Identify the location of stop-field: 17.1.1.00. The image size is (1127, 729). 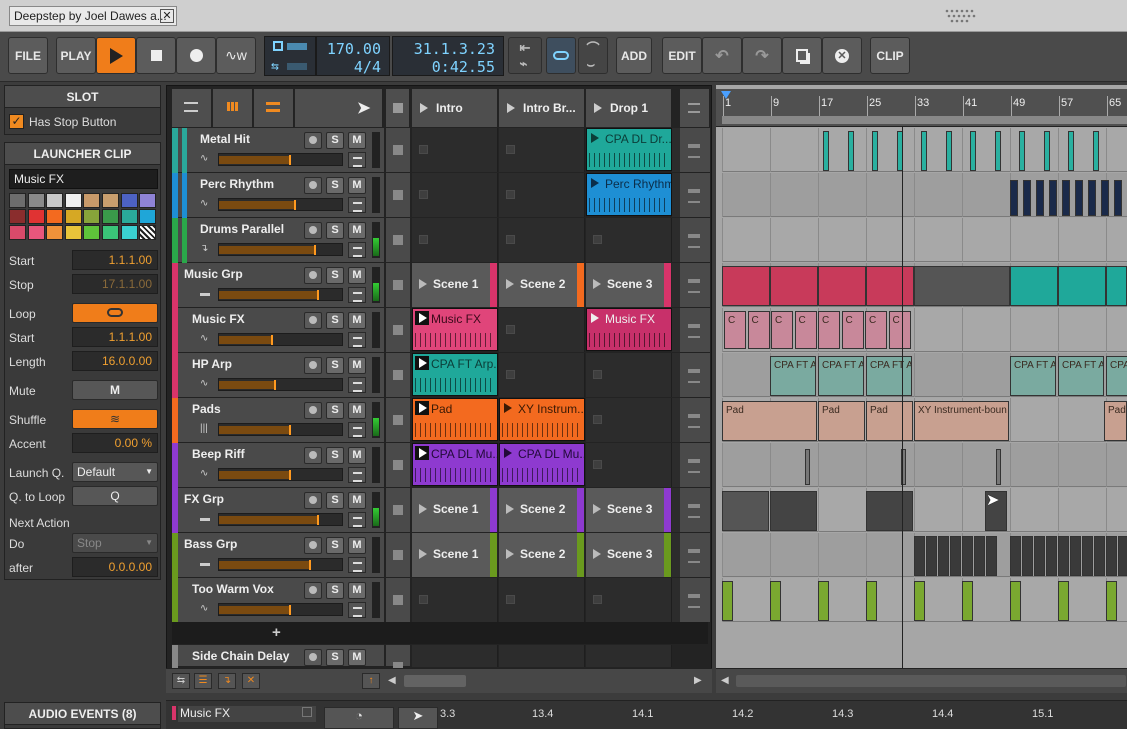
(115, 284).